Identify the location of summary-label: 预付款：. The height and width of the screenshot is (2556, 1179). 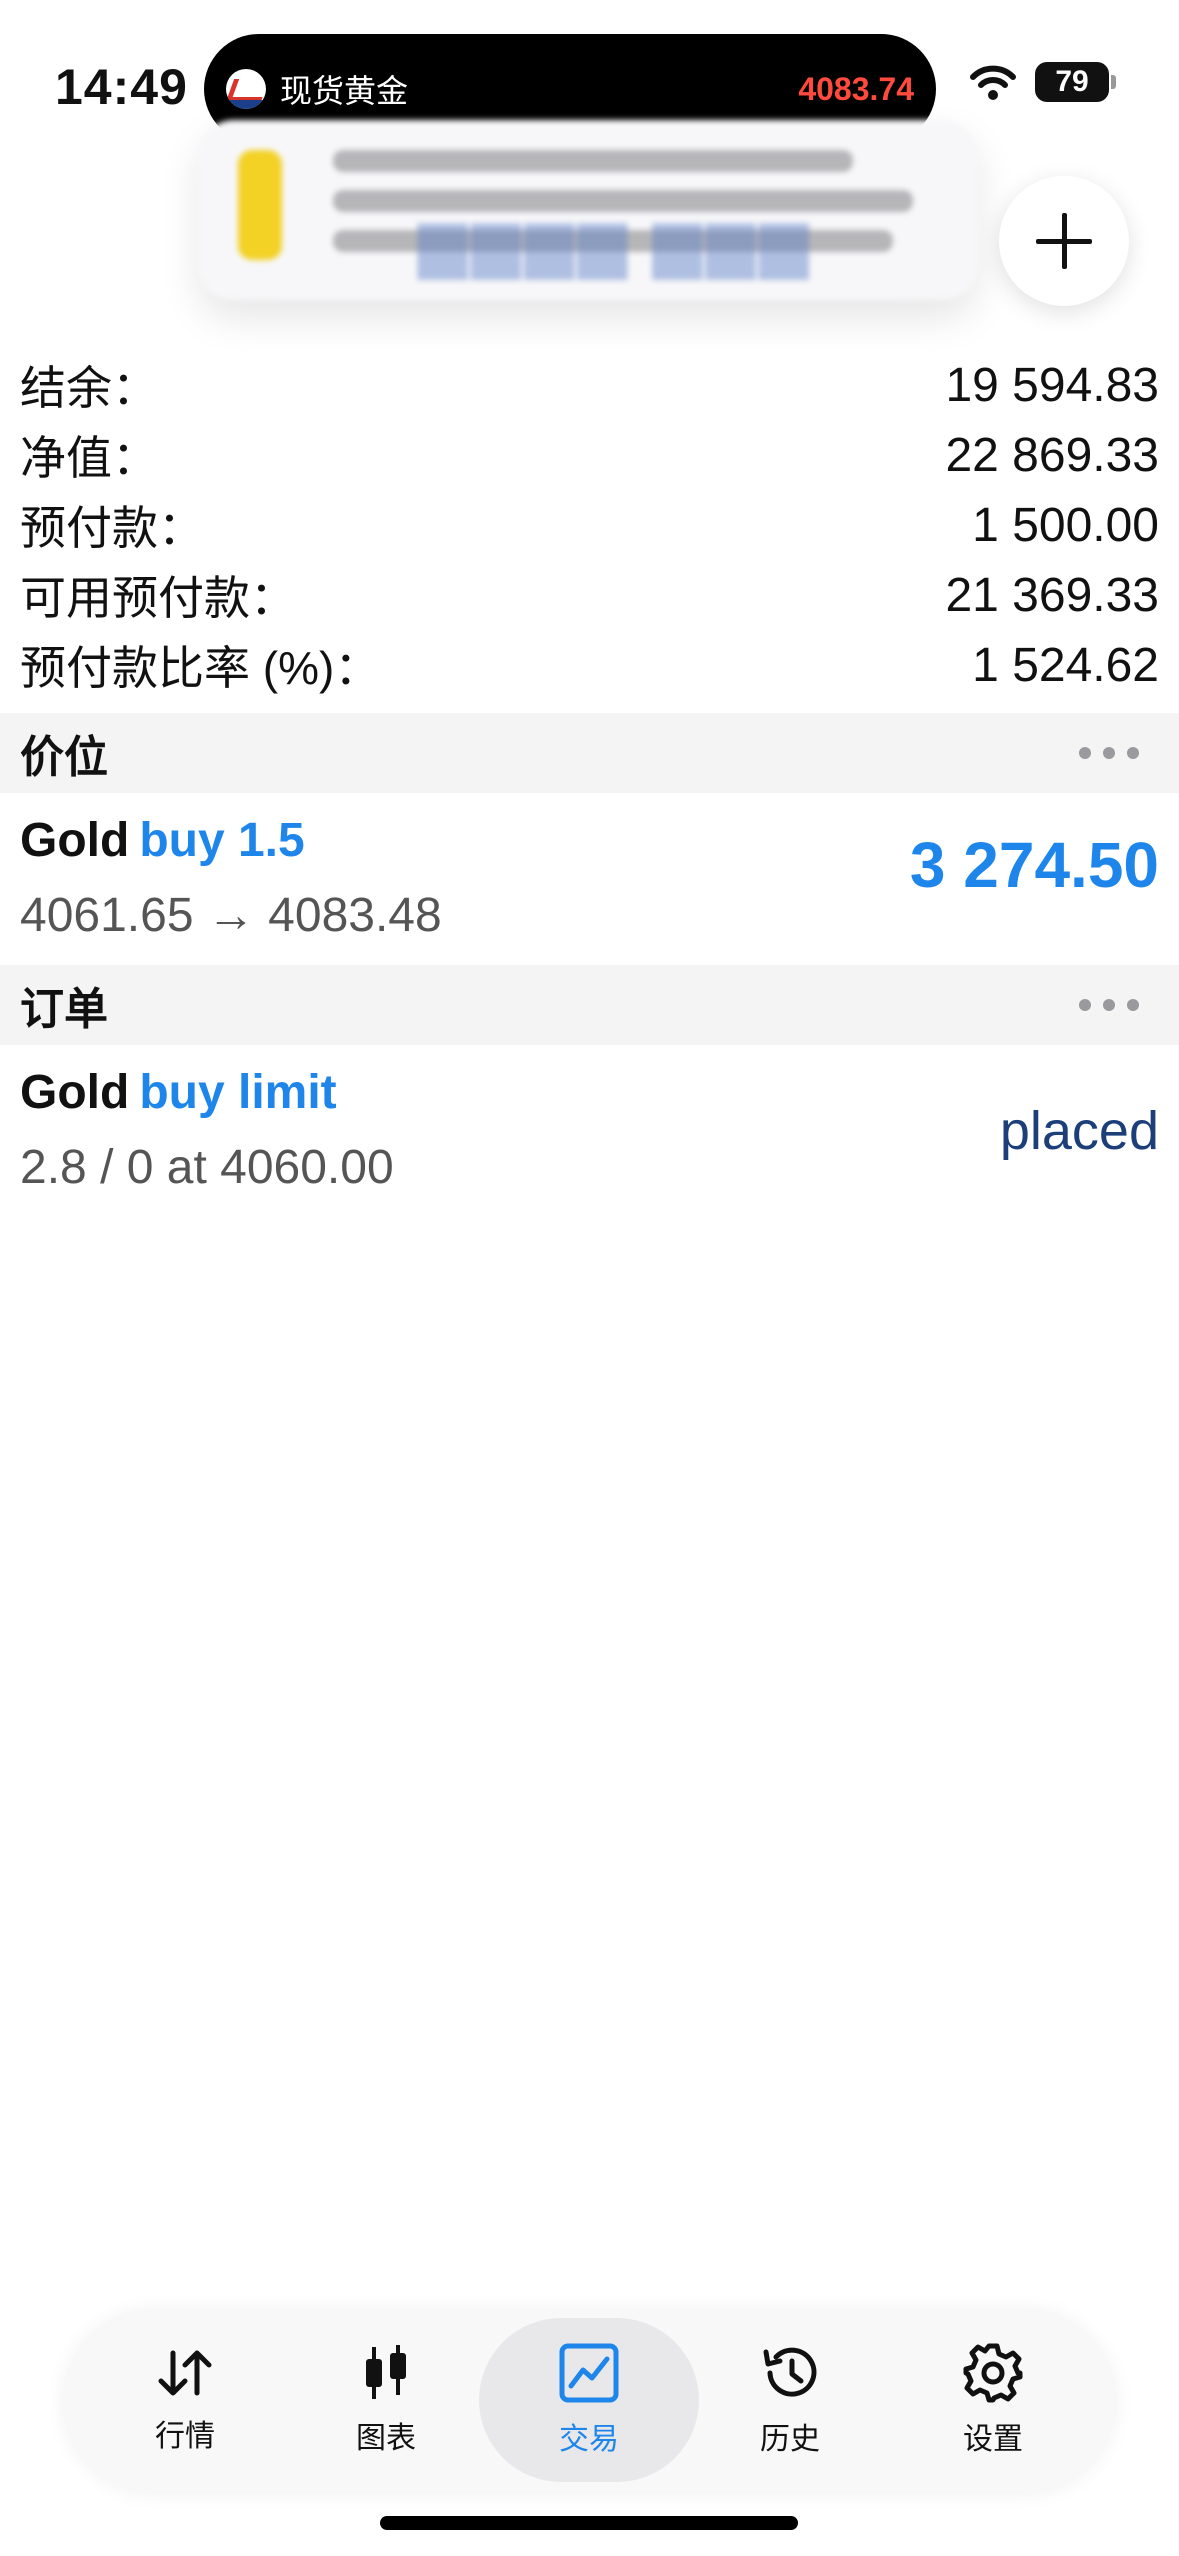
(112, 528).